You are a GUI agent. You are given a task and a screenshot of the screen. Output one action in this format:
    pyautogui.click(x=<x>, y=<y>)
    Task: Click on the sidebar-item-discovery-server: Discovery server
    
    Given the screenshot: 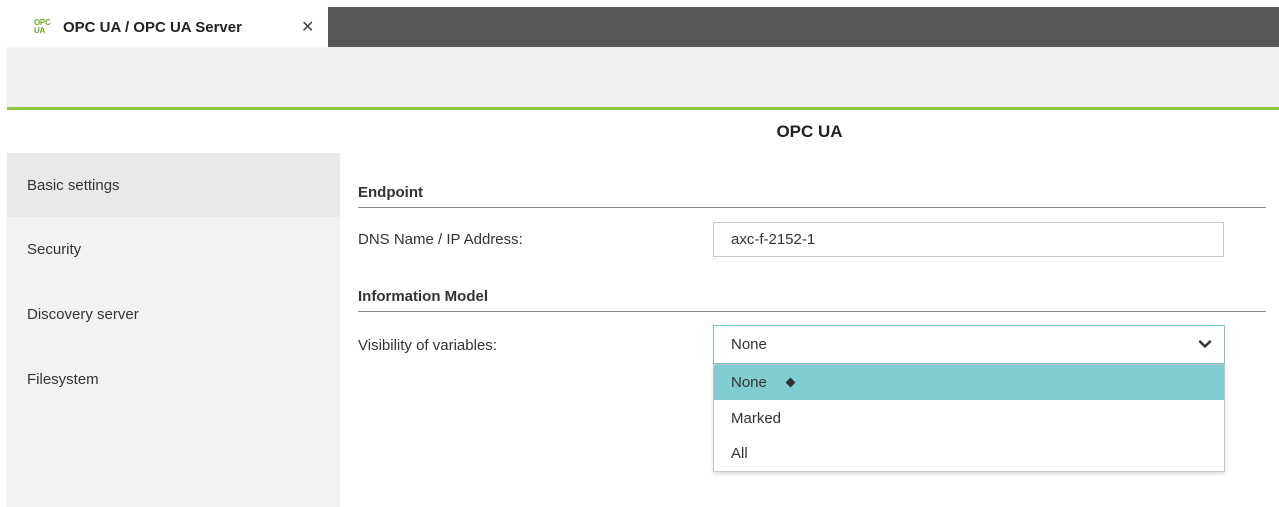 What is the action you would take?
    pyautogui.click(x=173, y=314)
    